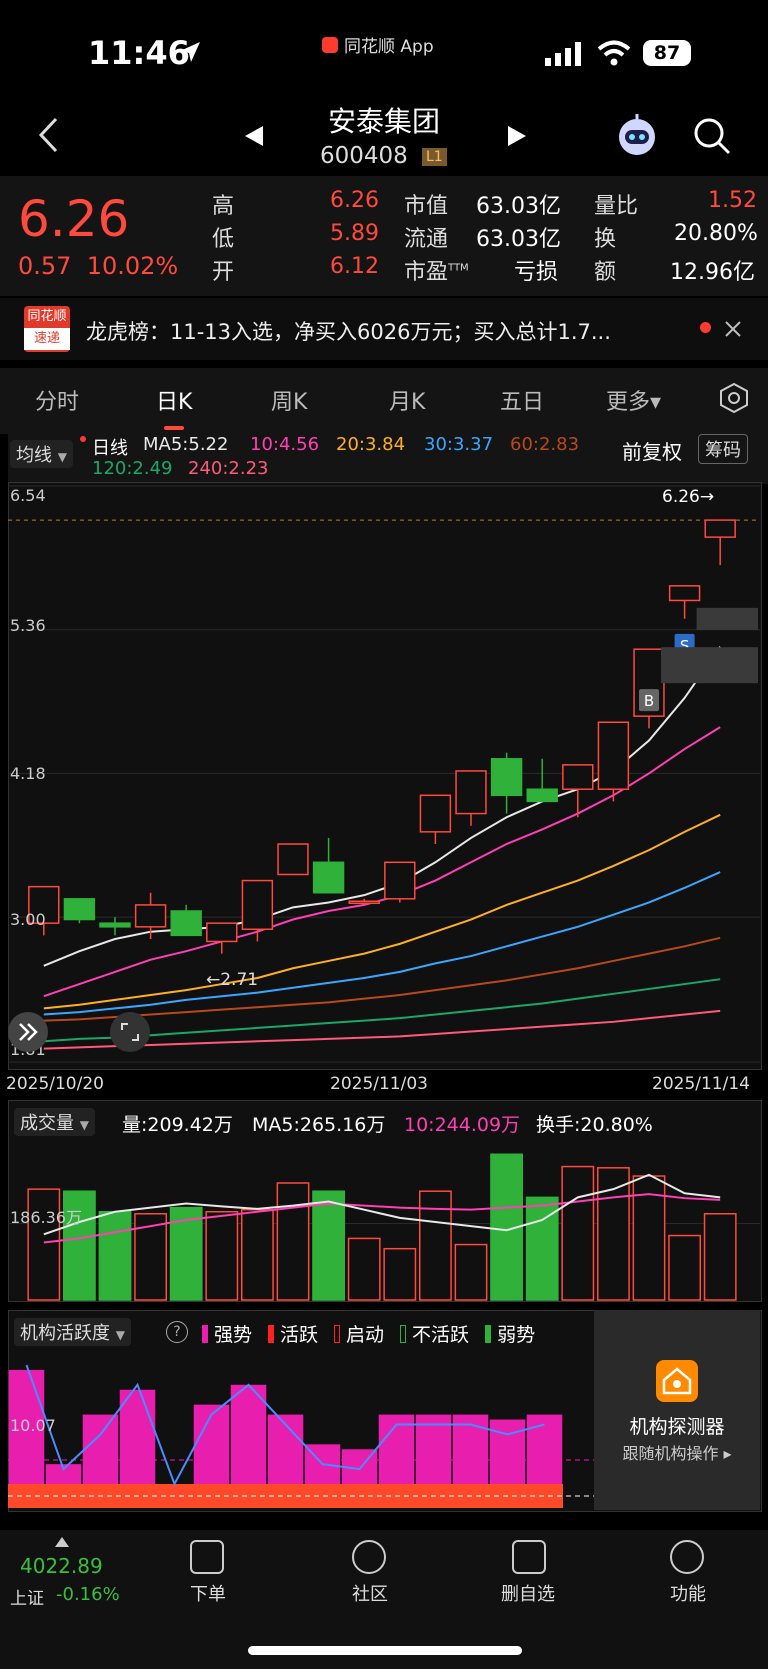  Describe the element at coordinates (223, 272) in the screenshot. I see `open-label: 开` at that location.